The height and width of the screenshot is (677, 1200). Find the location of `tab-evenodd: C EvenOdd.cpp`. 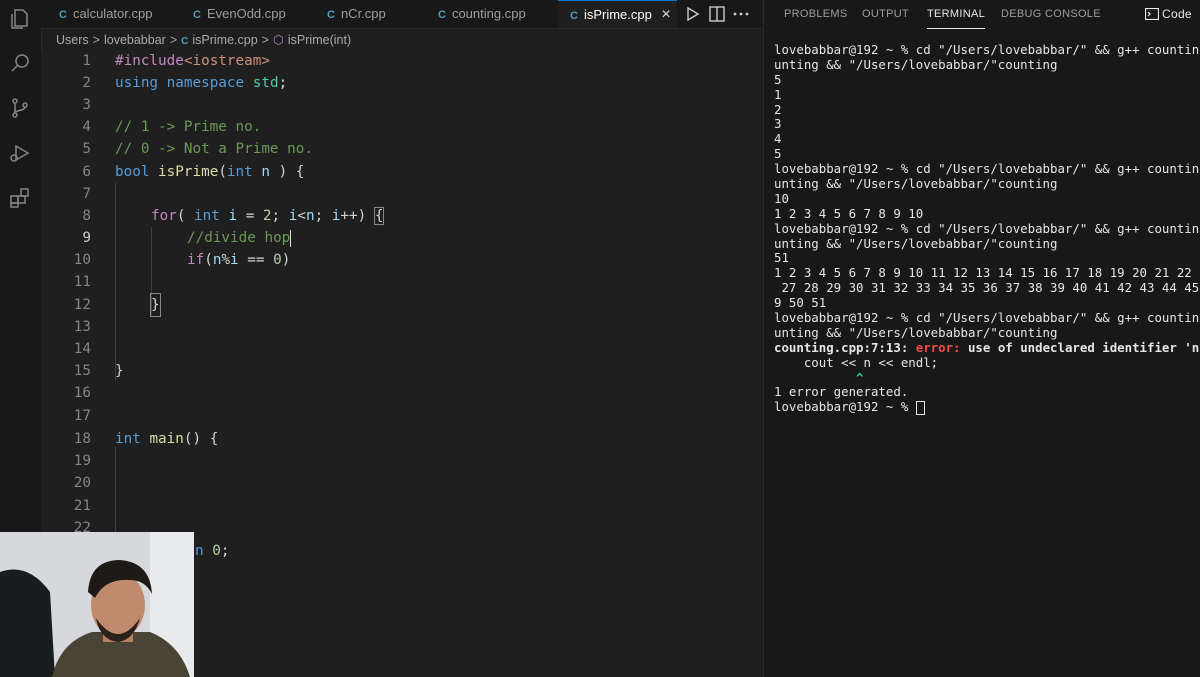

tab-evenodd: C EvenOdd.cpp is located at coordinates (239, 14).